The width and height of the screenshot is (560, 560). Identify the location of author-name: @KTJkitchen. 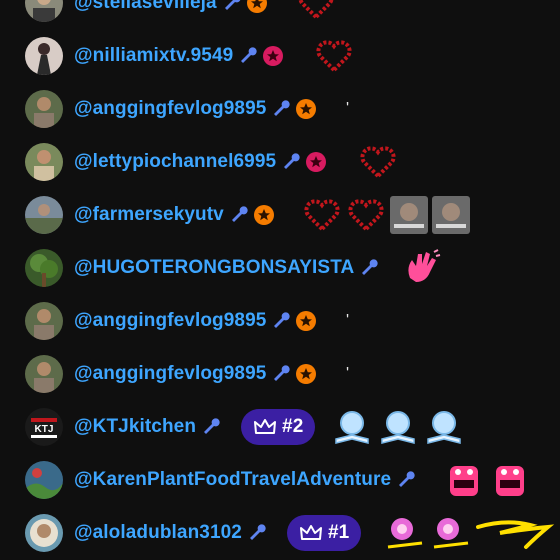
(135, 427).